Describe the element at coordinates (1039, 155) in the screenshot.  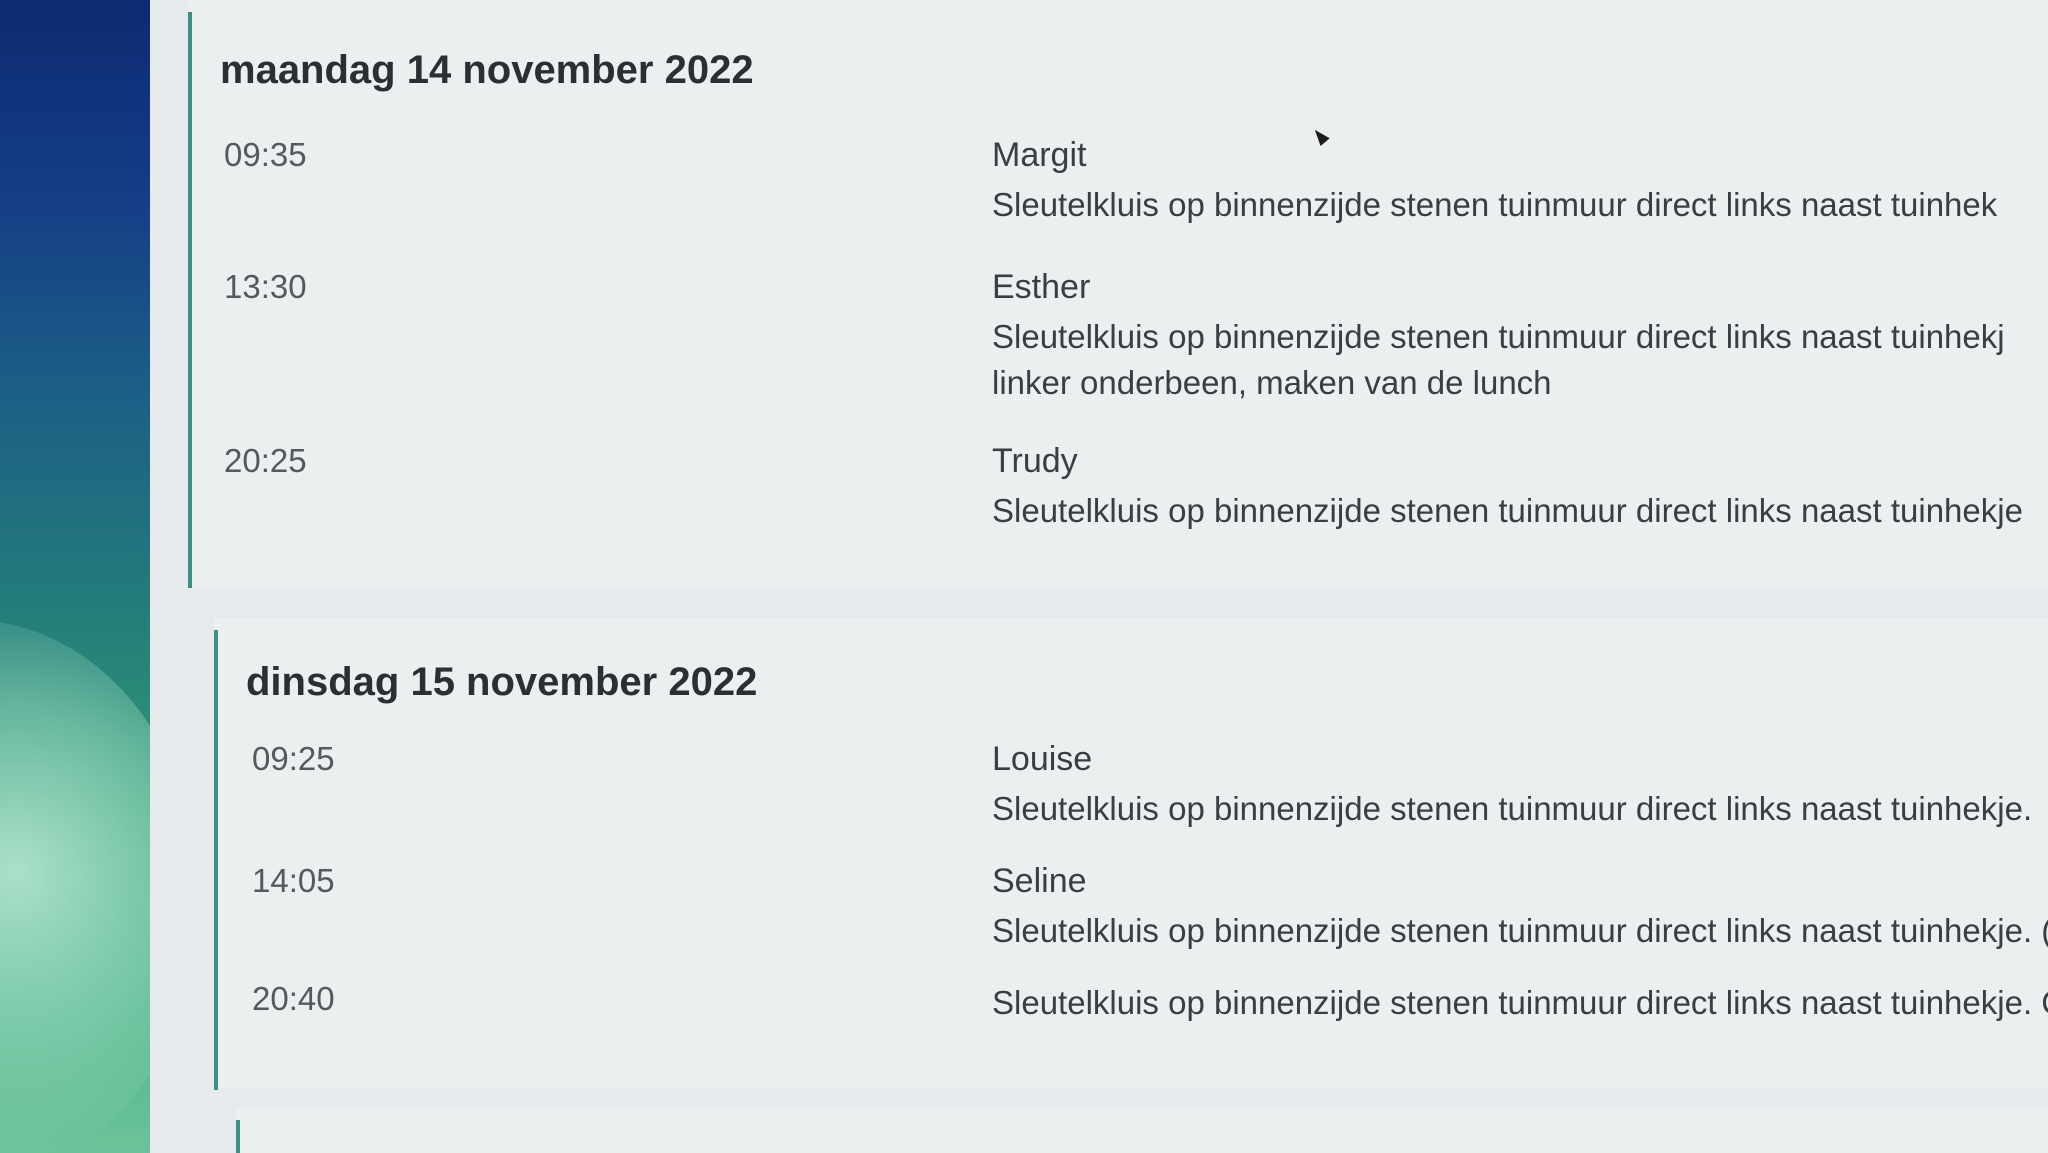
I see `appointment-client-name: Margit` at that location.